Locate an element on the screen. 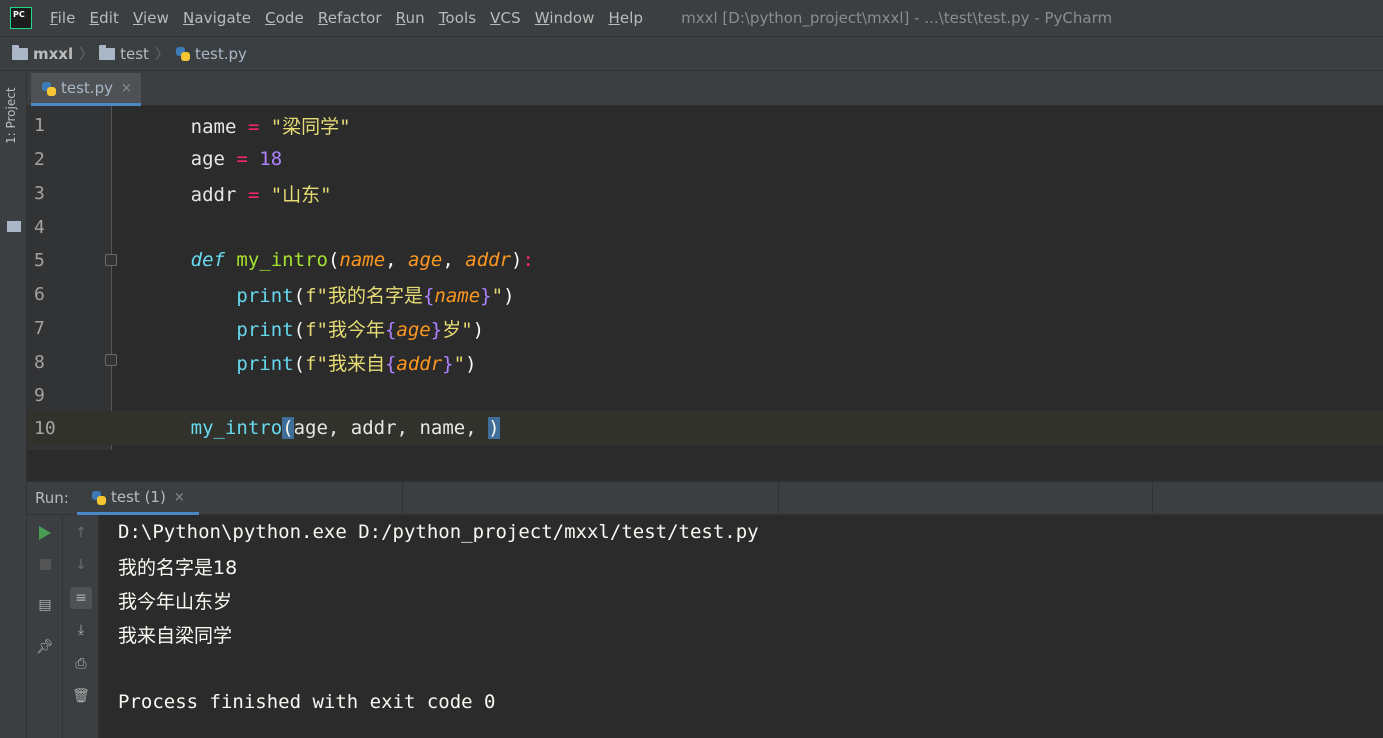  run-tools-right: ↑ ↓ ≡ ⤓ ⎙ 🗑︎ is located at coordinates (81, 626).